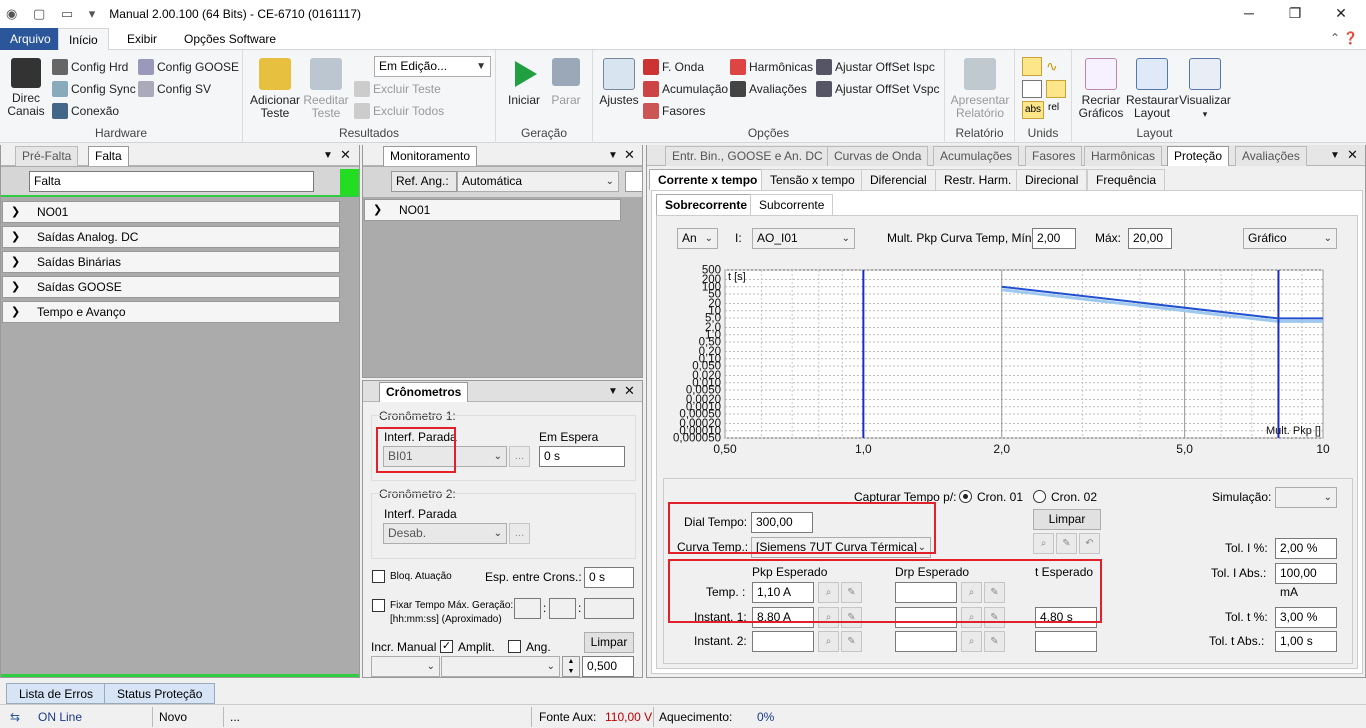 The height and width of the screenshot is (728, 1366). Describe the element at coordinates (768, 89) in the screenshot. I see `avaliacoes-button: Avaliações` at that location.